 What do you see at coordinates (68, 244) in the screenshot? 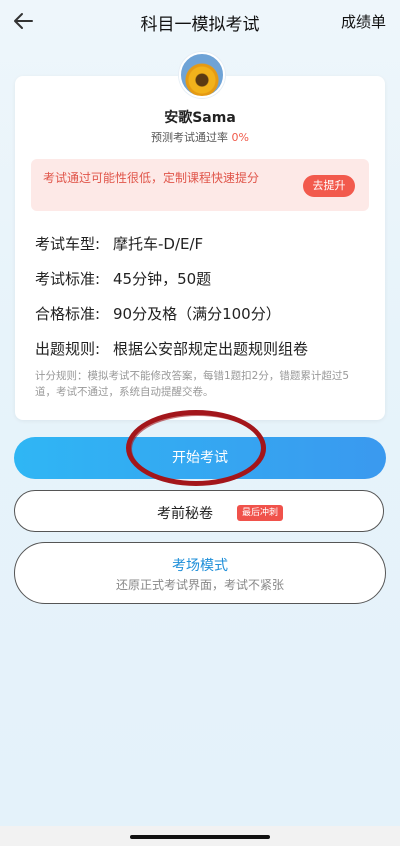
I see `info-label: 考试车型:` at bounding box center [68, 244].